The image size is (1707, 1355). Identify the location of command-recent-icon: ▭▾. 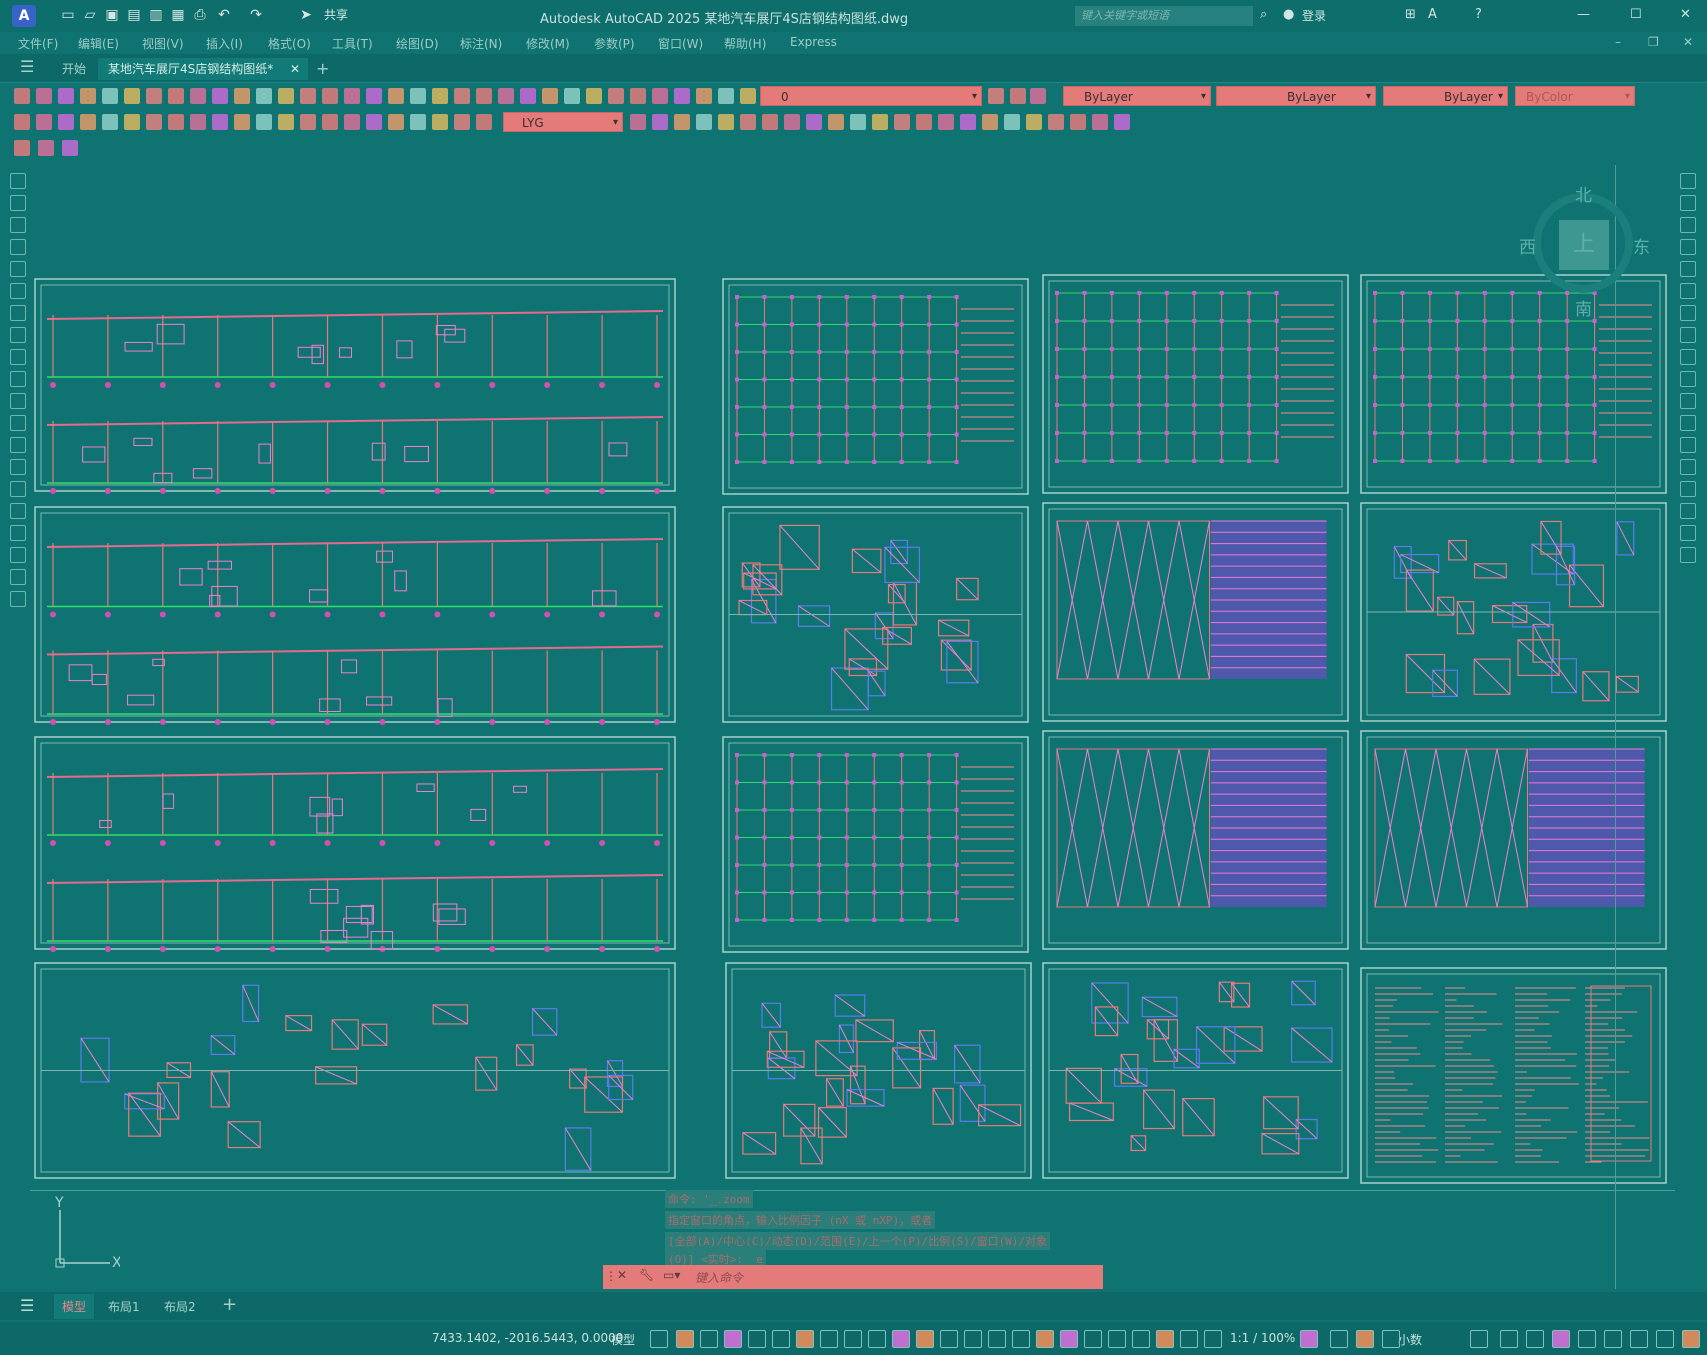
(671, 1275).